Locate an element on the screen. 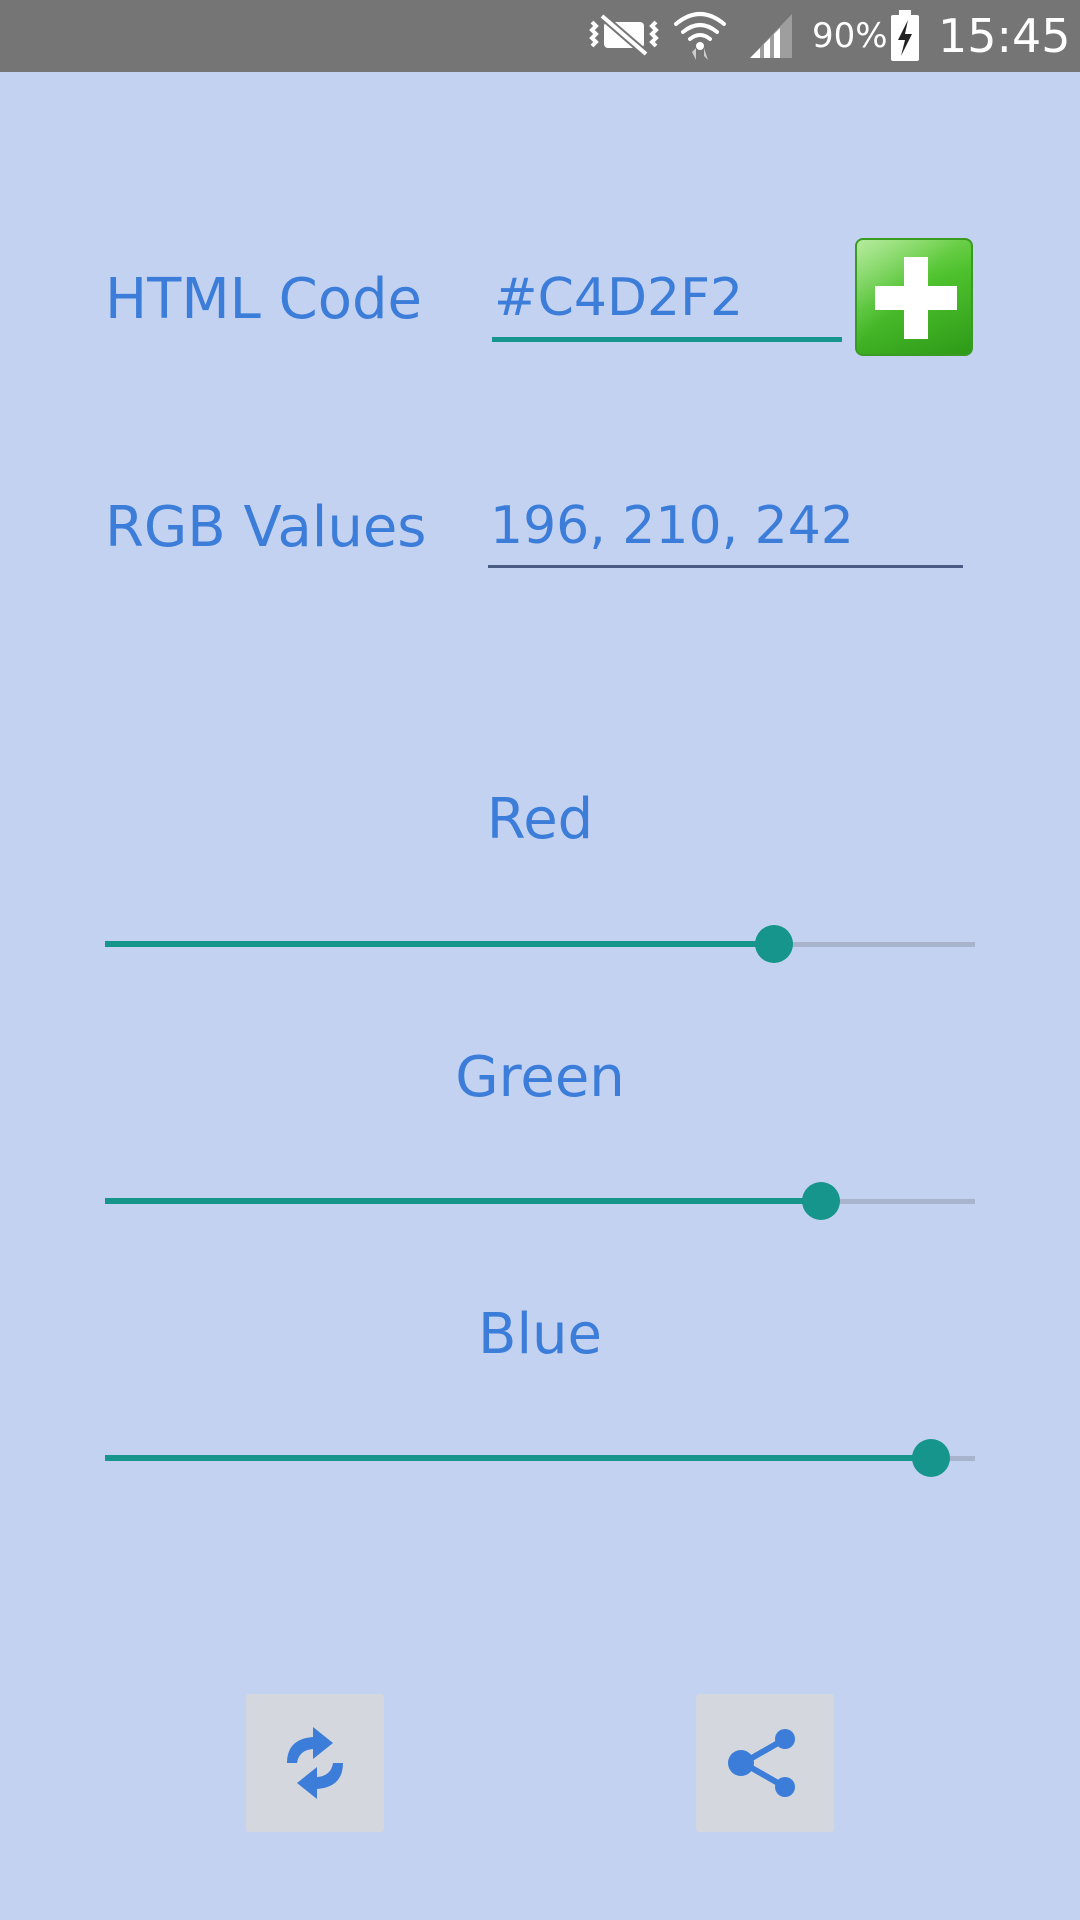  signal-icon is located at coordinates (771, 36).